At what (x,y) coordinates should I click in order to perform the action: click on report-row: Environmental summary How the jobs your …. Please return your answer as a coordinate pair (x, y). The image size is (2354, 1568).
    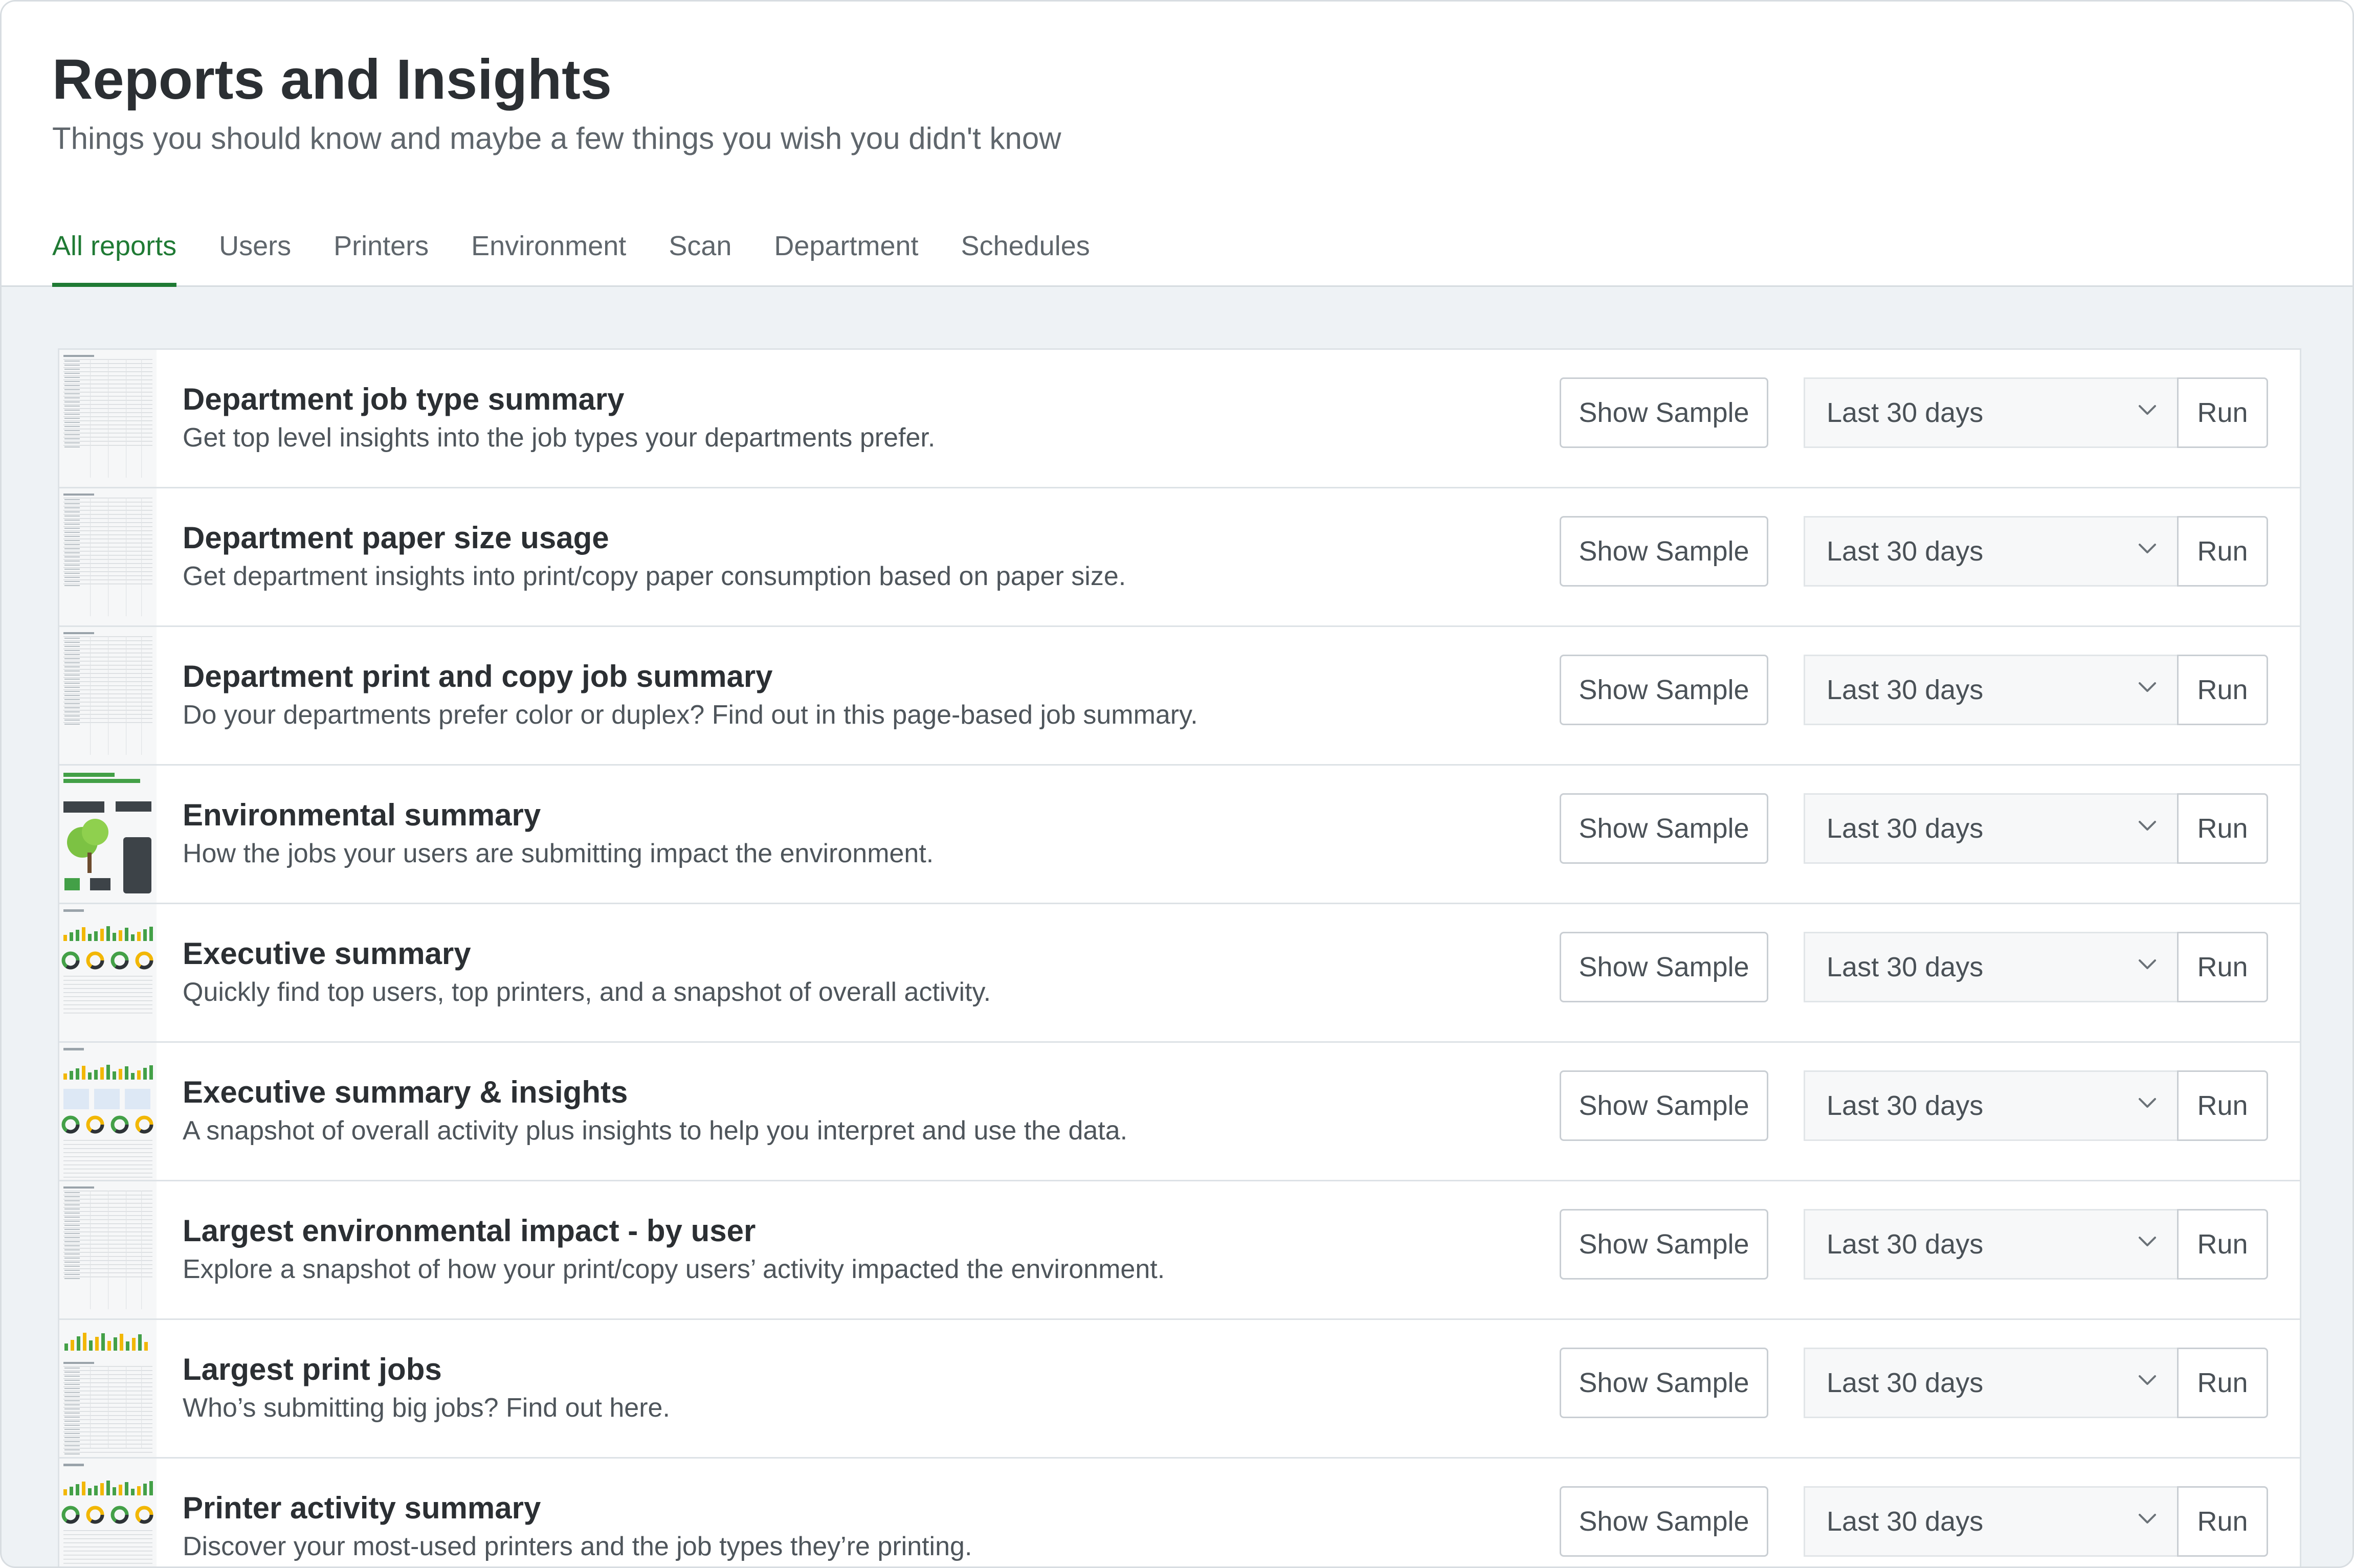
    Looking at the image, I should click on (1179, 835).